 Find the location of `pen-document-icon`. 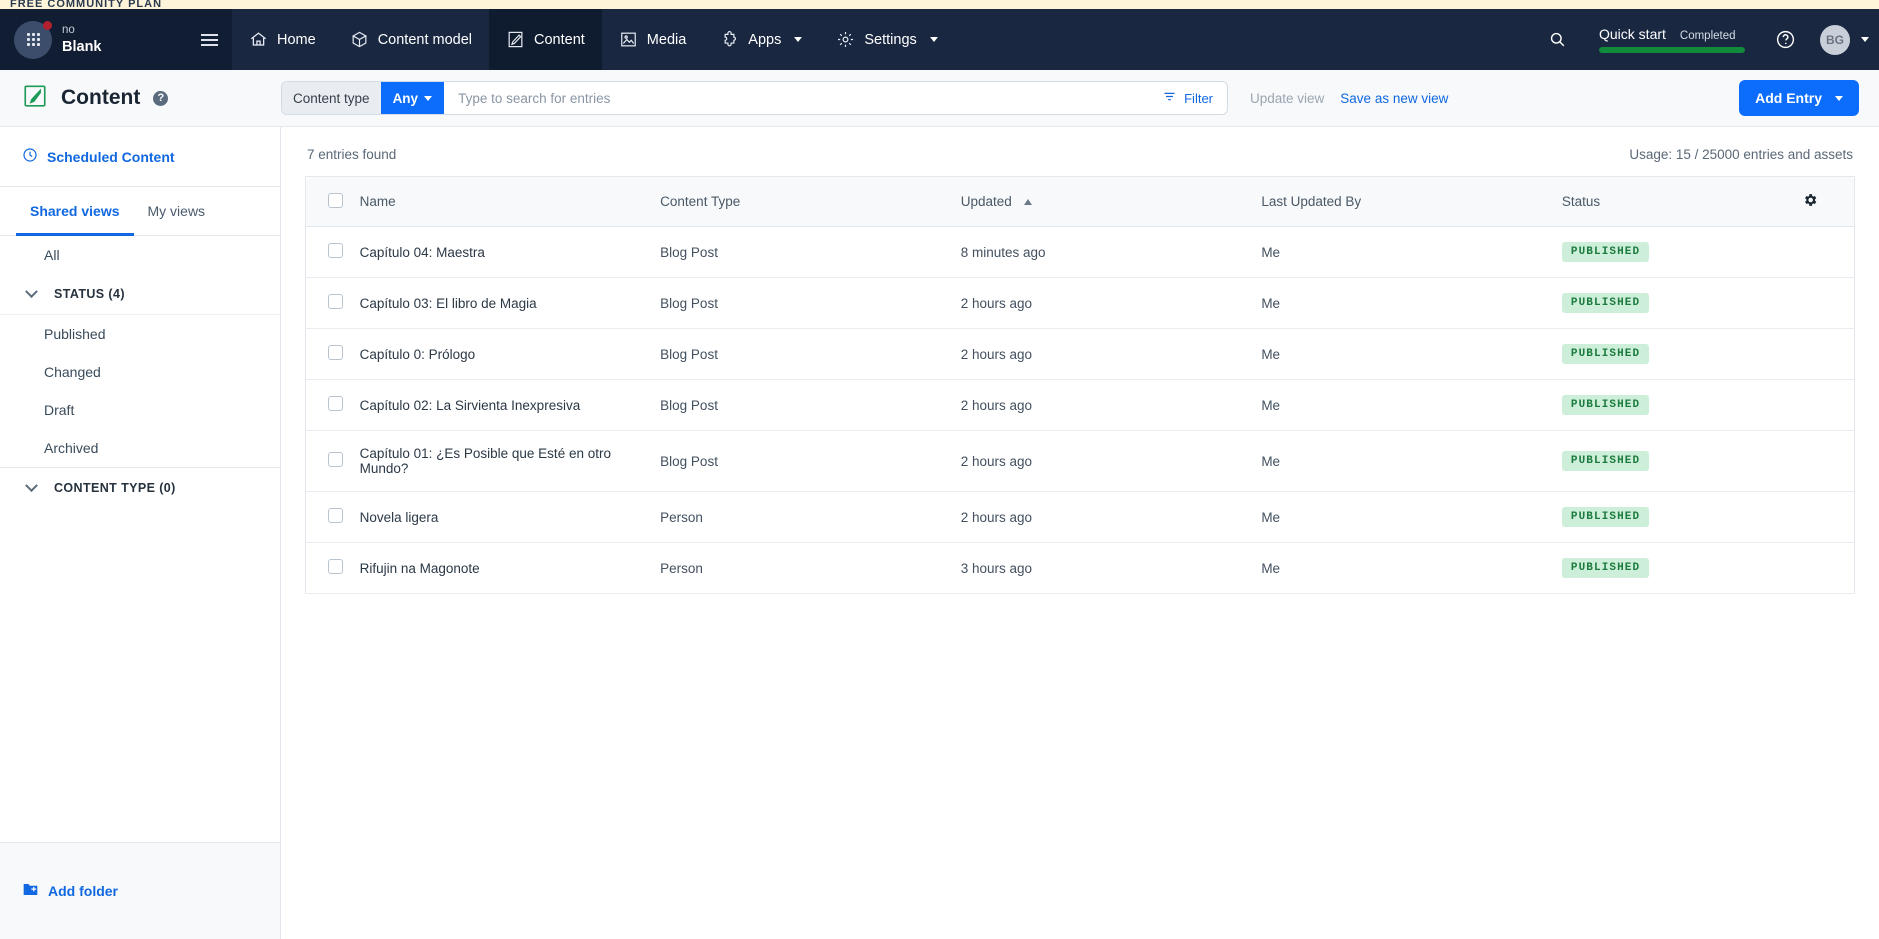

pen-document-icon is located at coordinates (515, 39).